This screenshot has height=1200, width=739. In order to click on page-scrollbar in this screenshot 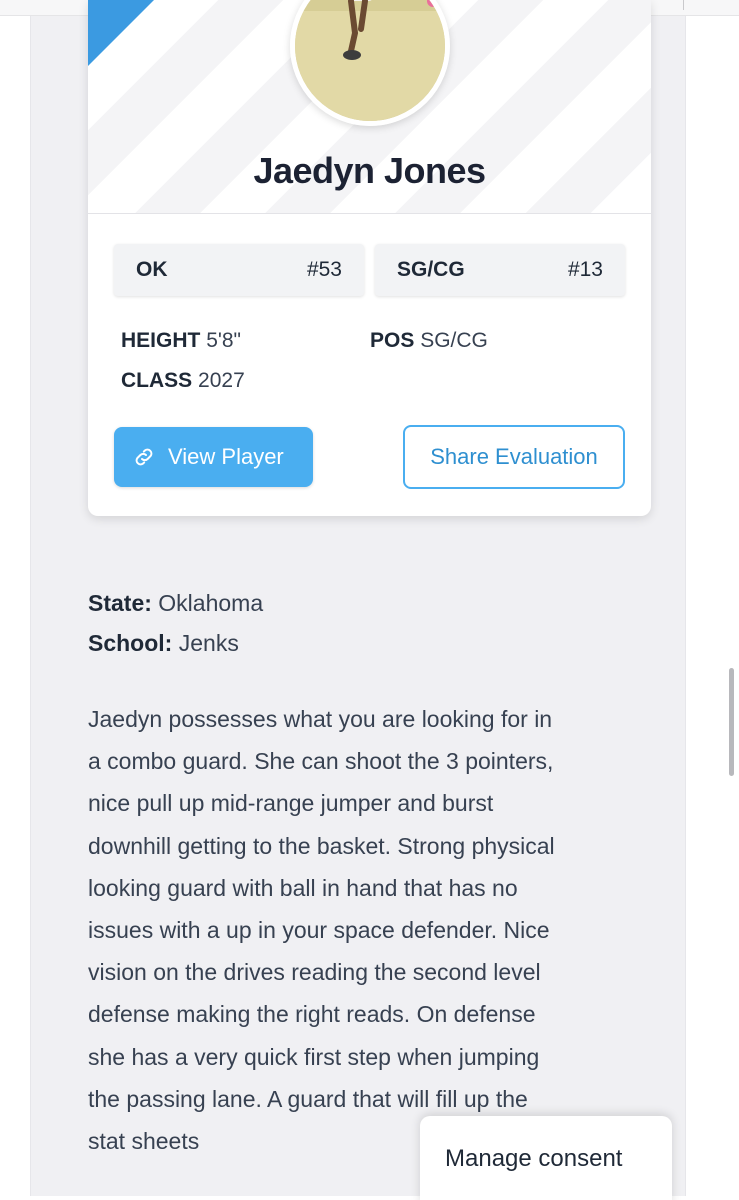, I will do `click(731, 722)`.